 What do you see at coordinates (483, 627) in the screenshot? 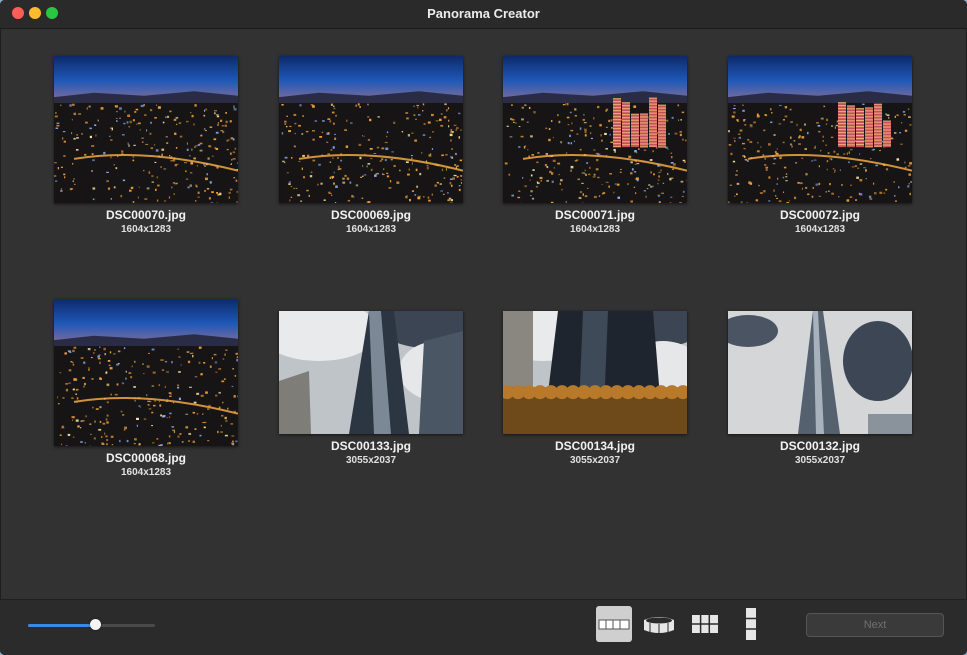
I see `bottom-toolbar: Next` at bounding box center [483, 627].